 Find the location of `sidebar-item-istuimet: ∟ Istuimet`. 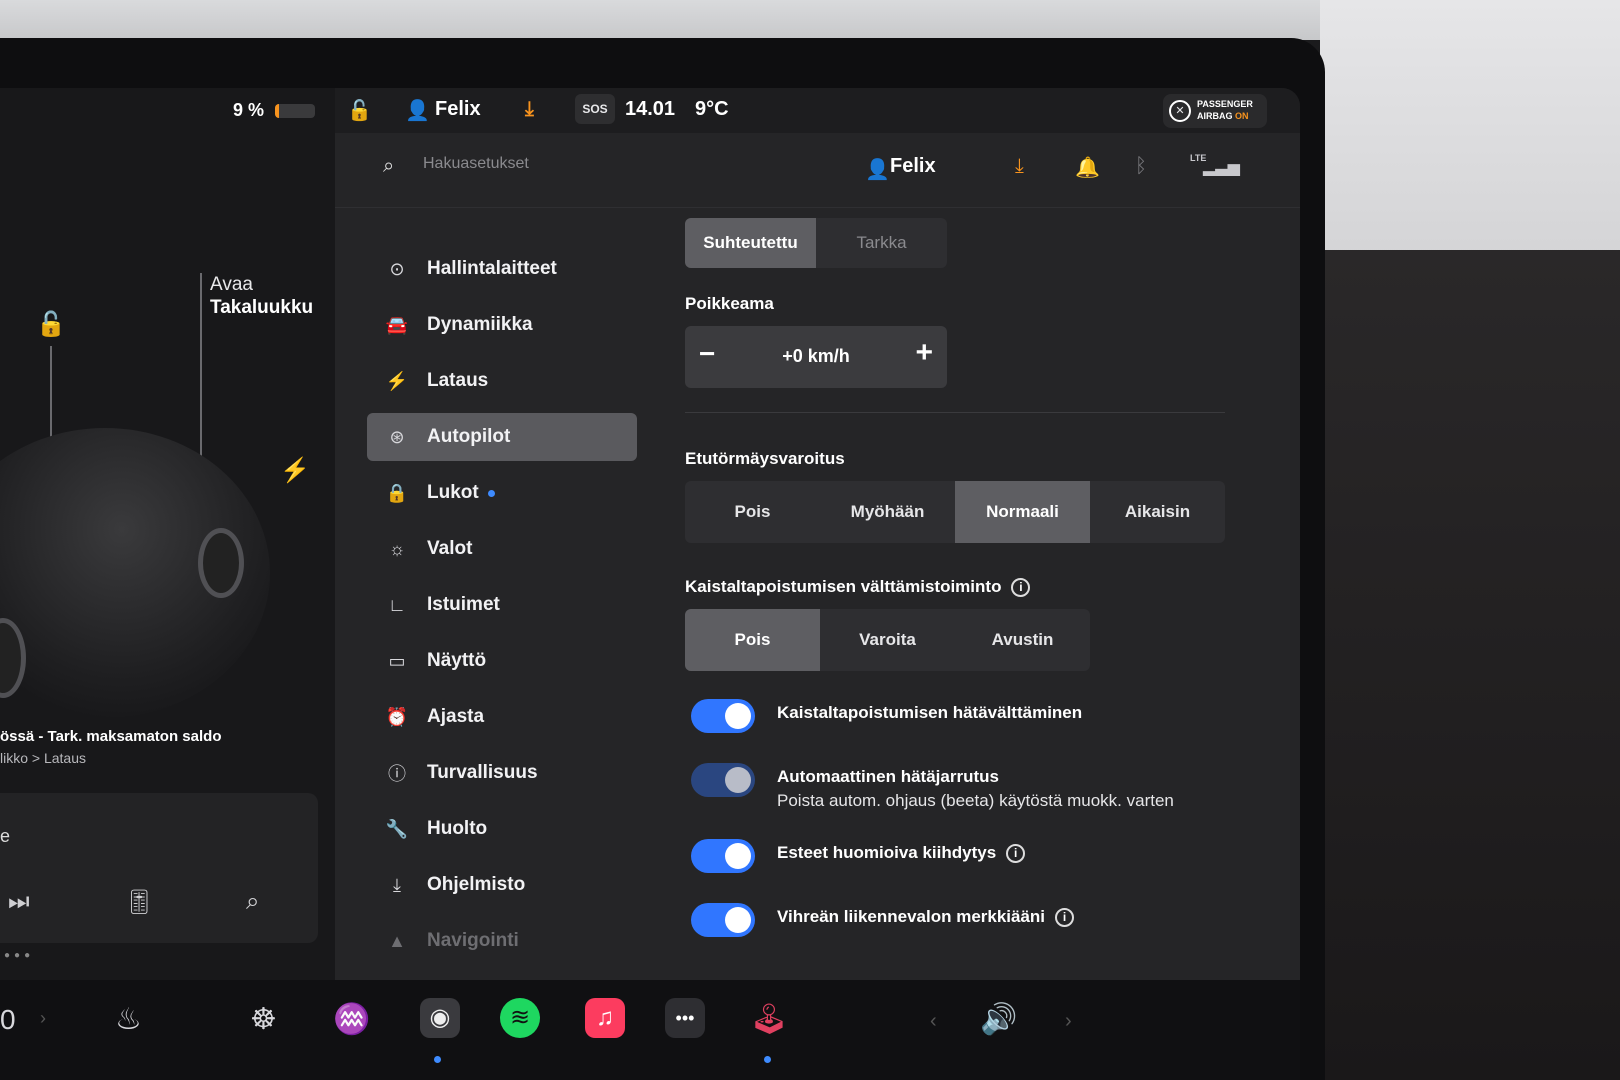

sidebar-item-istuimet: ∟ Istuimet is located at coordinates (502, 605).